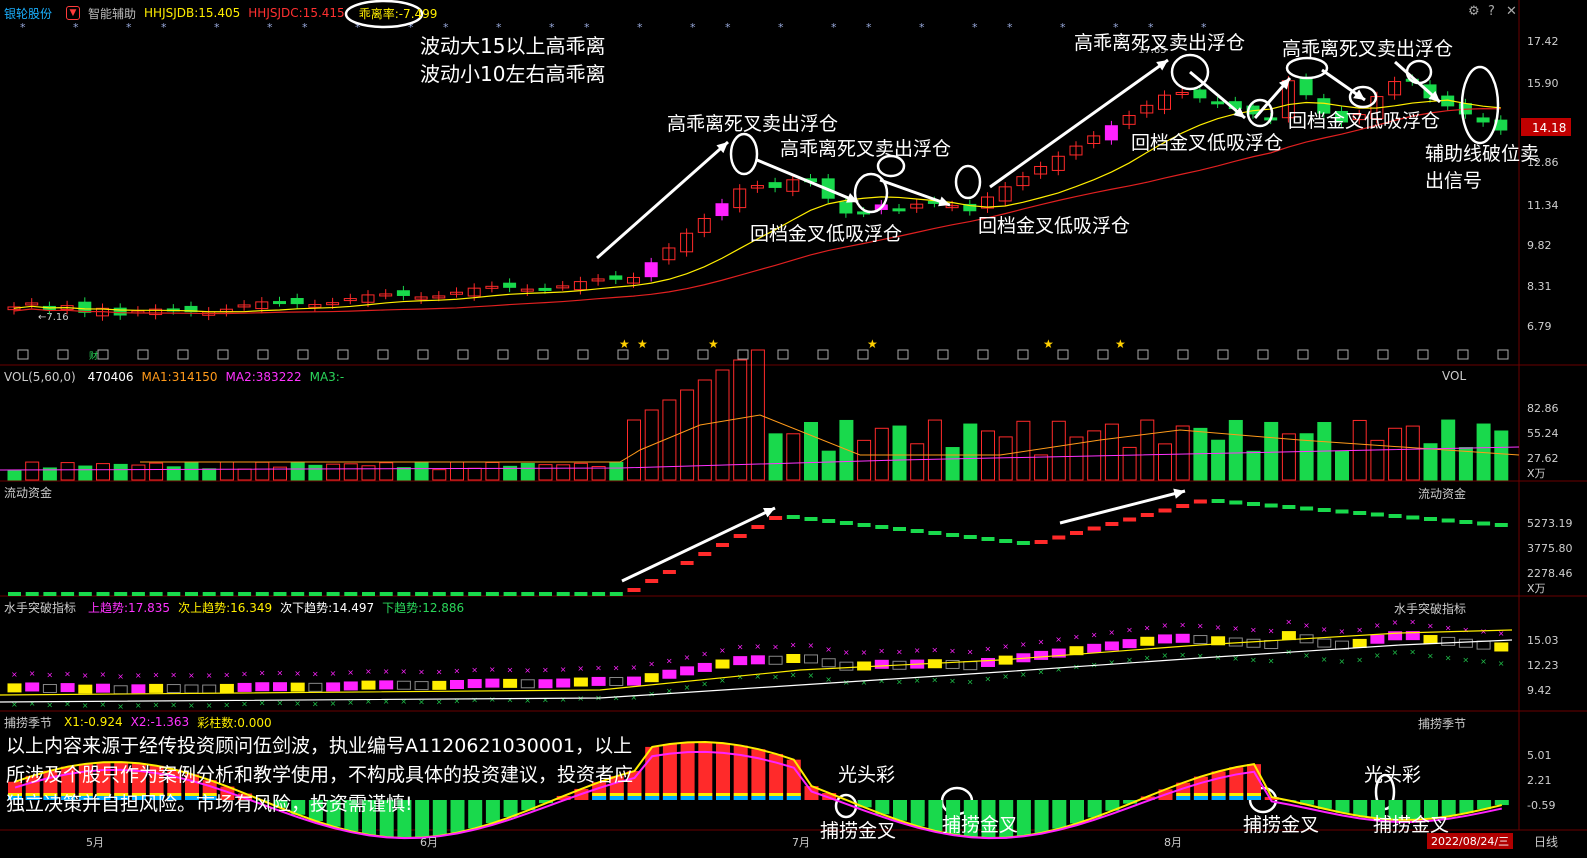  Describe the element at coordinates (1539, 755) in the screenshot. I see `season-tick: 5.01` at that location.